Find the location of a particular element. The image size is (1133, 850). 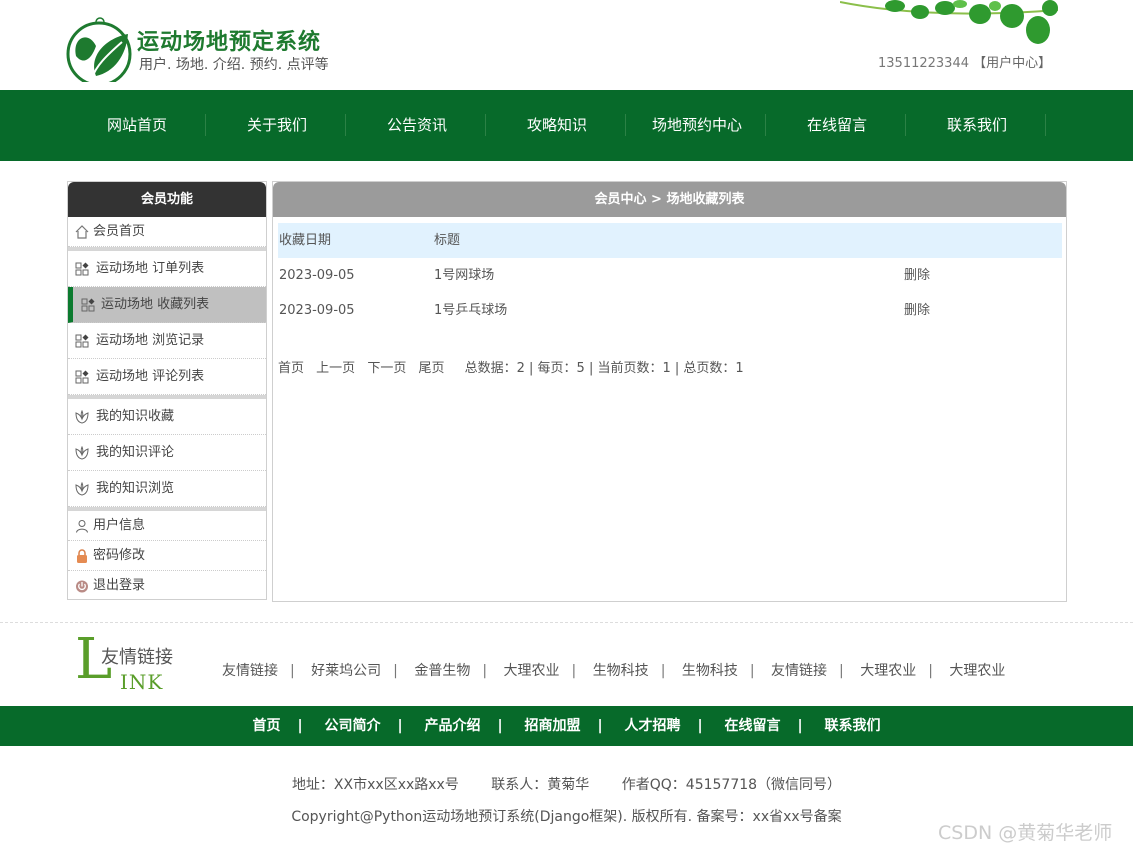

main-nav: 网站首页 关于我们 公告资讯 攻略知识 场地预约中心 在线留言 联系我们 is located at coordinates (566, 125).